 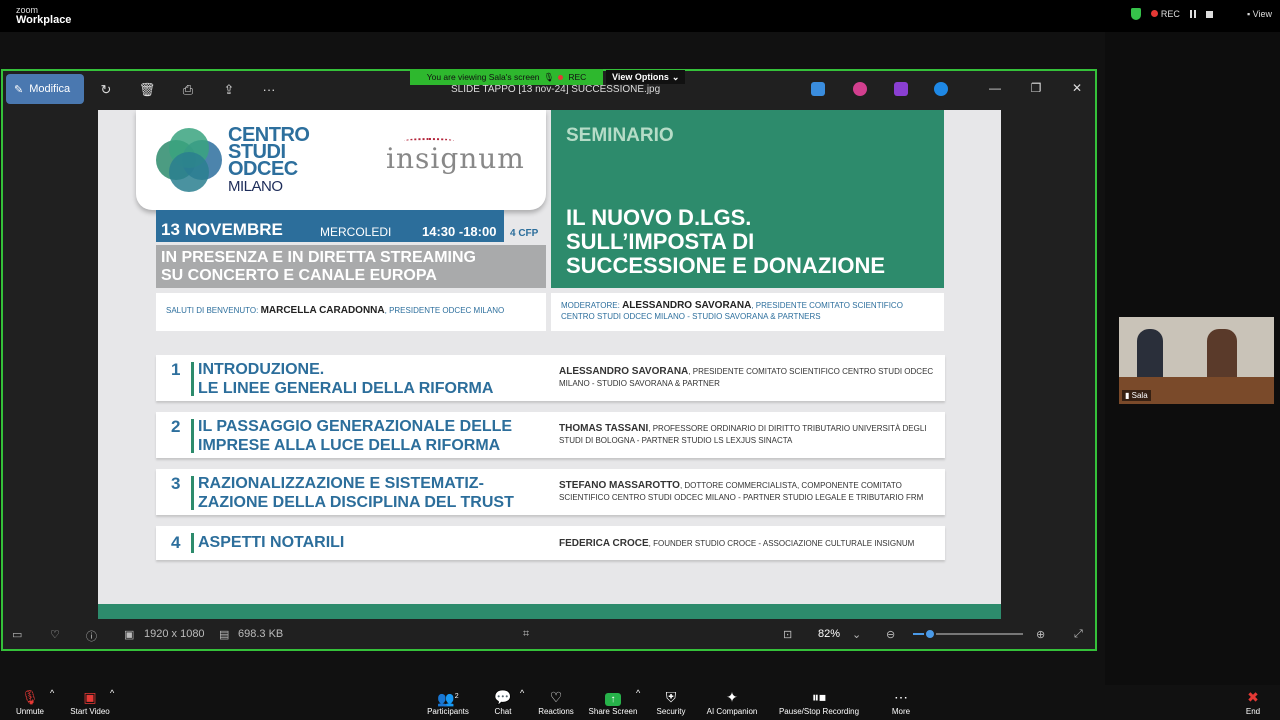 I want to click on zoom-logo: zoom Workplace, so click(x=44, y=15).